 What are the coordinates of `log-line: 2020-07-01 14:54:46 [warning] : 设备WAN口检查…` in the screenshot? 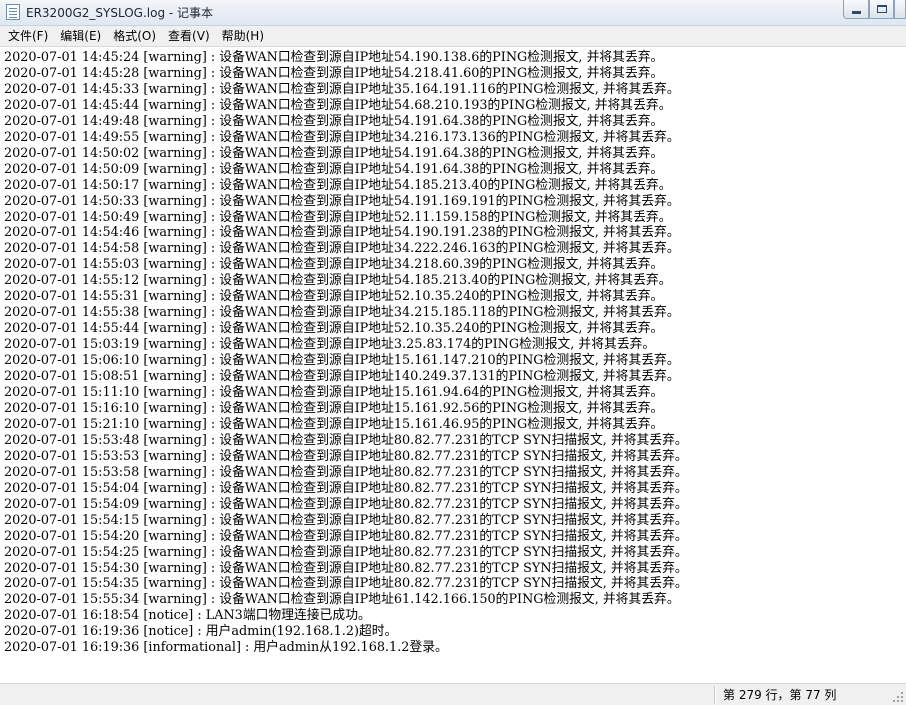 It's located at (342, 233).